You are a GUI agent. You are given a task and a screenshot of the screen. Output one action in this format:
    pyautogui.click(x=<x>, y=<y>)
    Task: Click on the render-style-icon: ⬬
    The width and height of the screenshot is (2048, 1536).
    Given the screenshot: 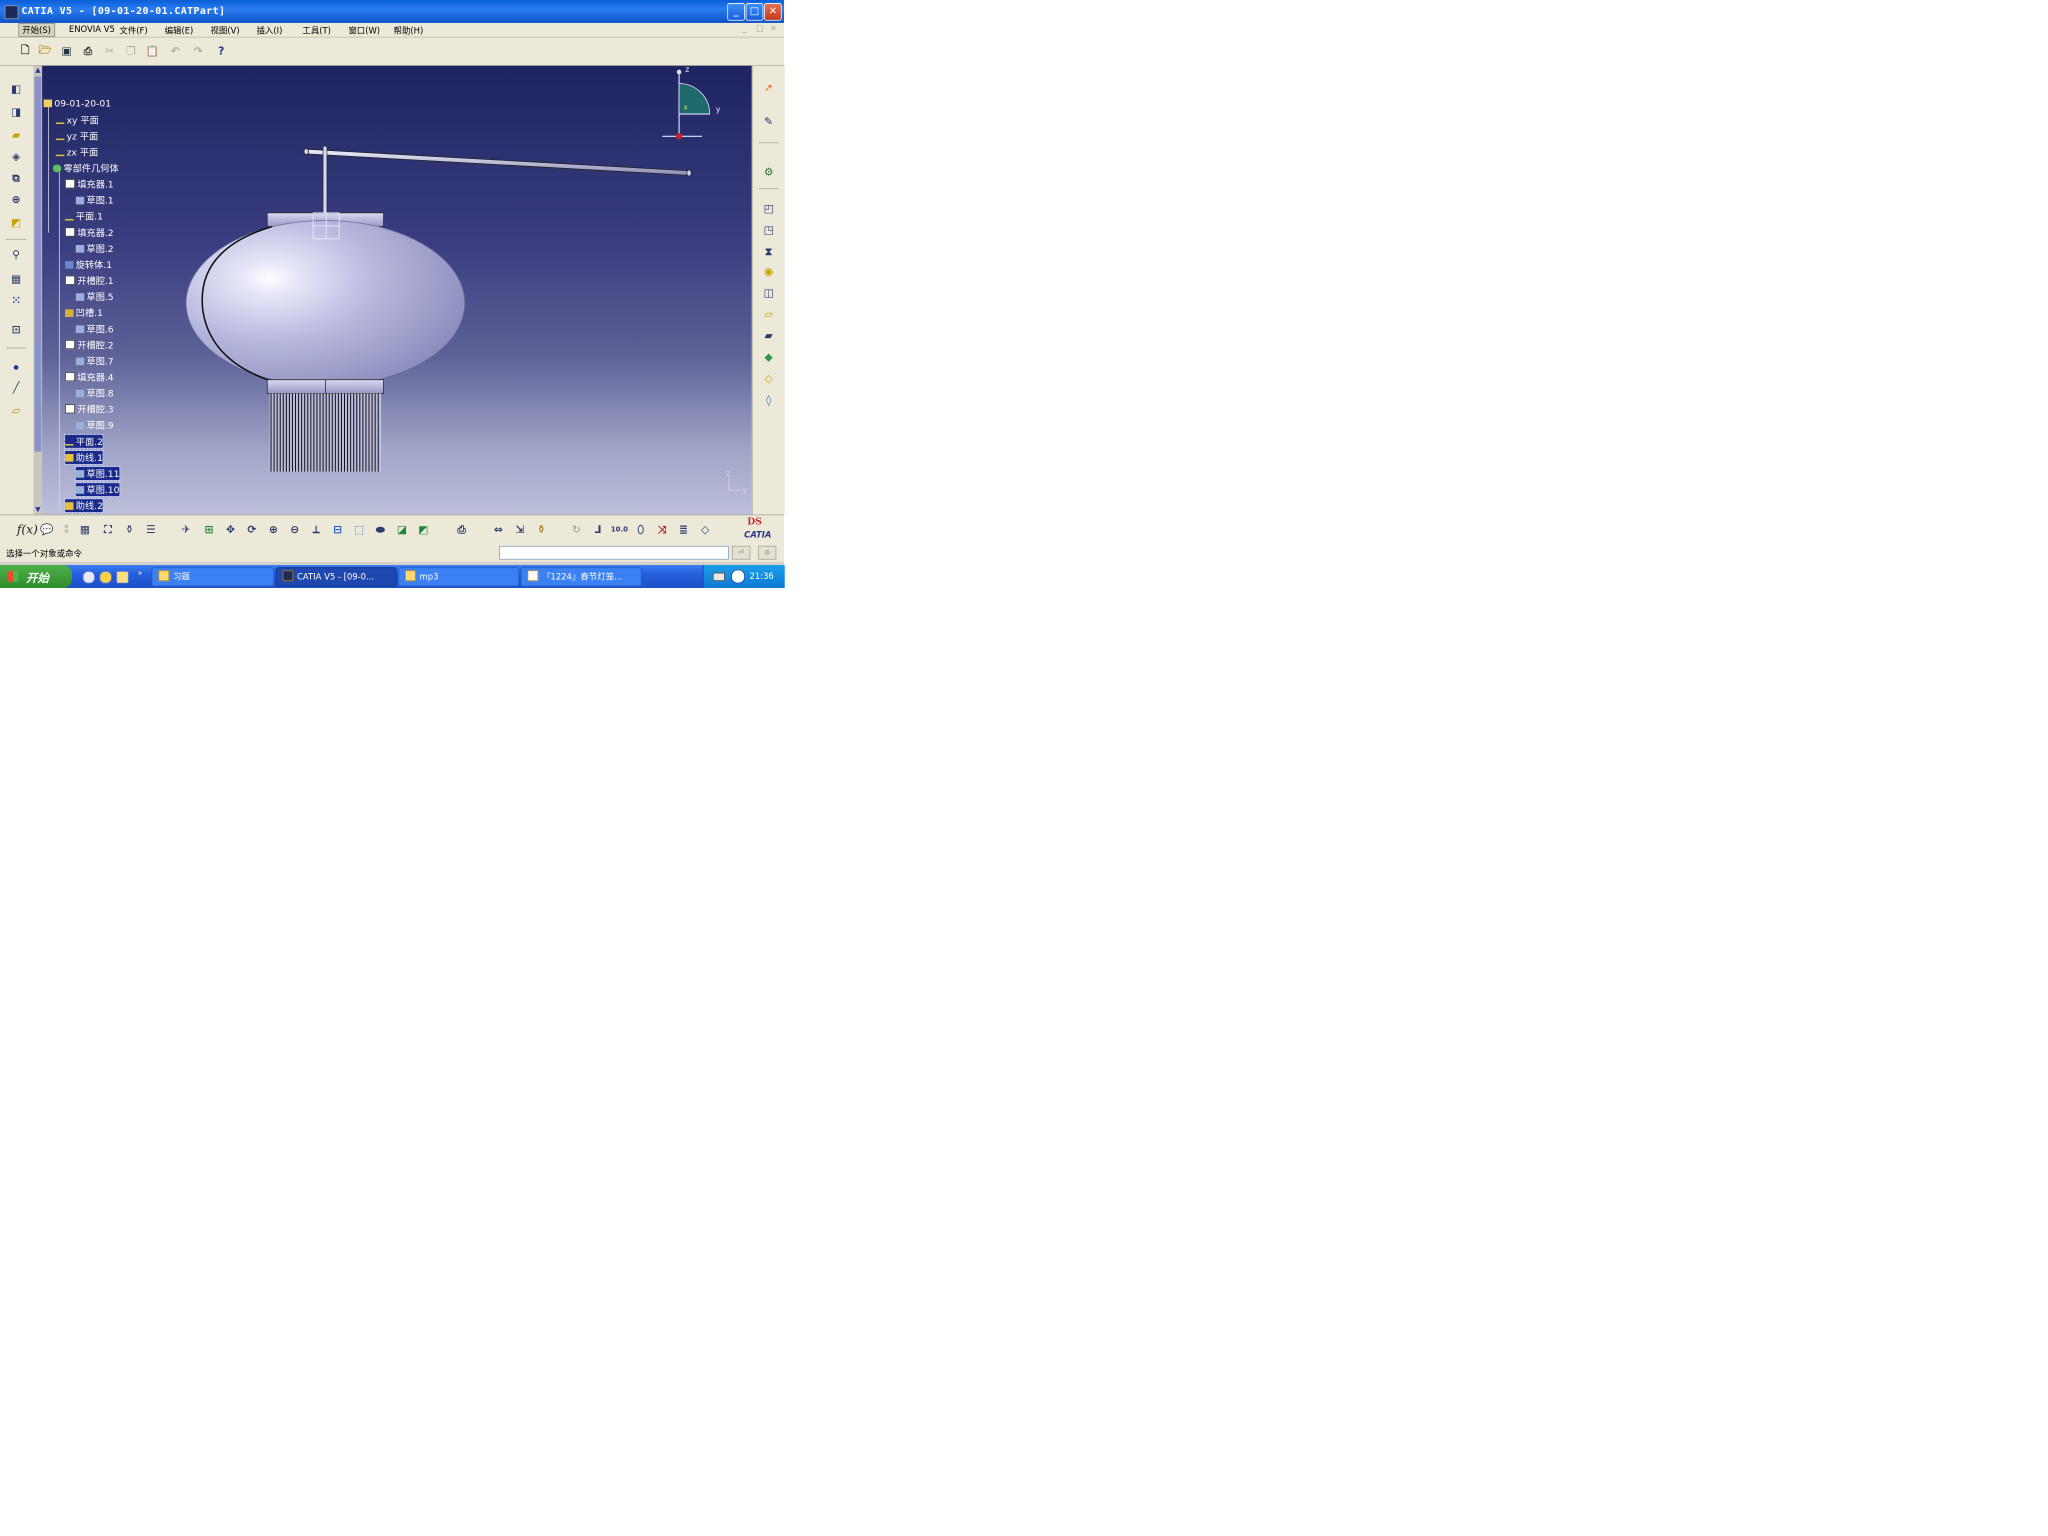 What is the action you would take?
    pyautogui.click(x=380, y=529)
    